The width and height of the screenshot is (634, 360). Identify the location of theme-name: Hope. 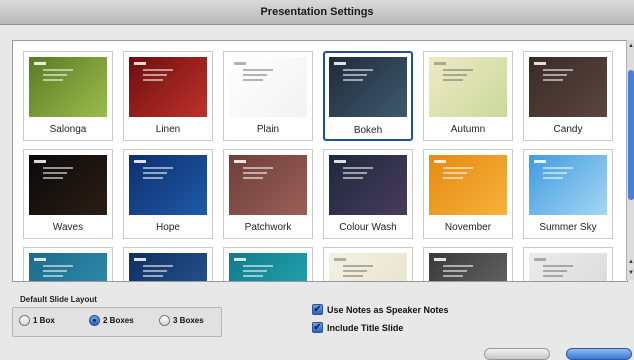
(168, 227).